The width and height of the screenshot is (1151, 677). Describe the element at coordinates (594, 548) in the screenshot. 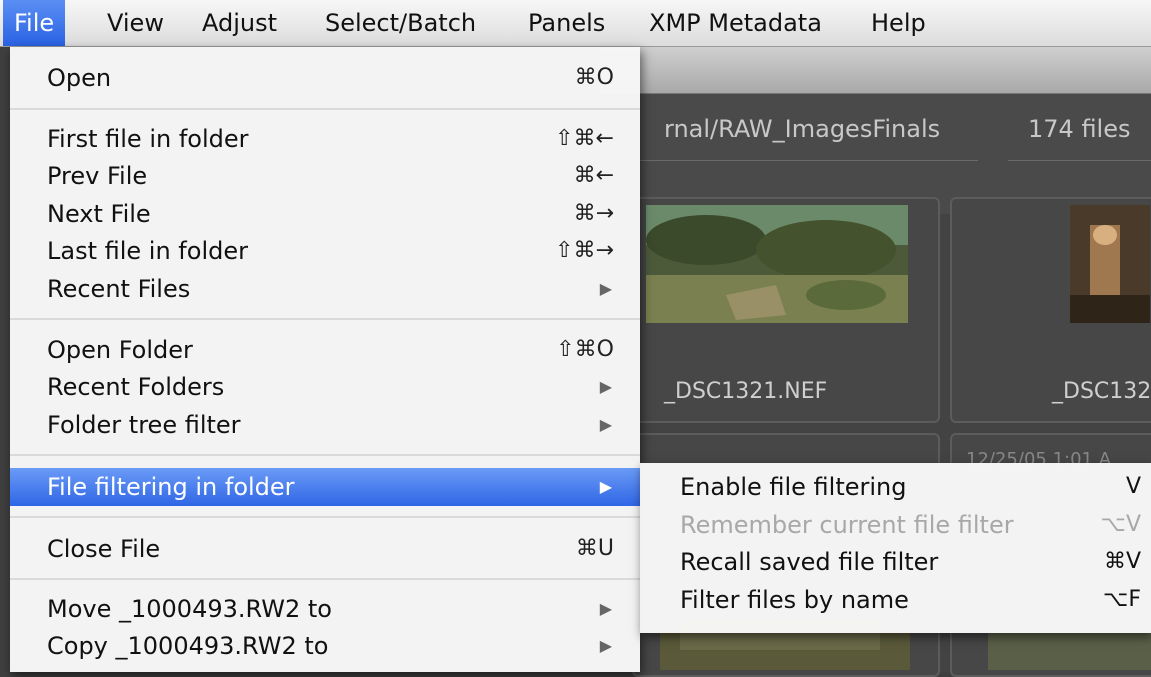

I see `shortcut-label: ⌘U` at that location.